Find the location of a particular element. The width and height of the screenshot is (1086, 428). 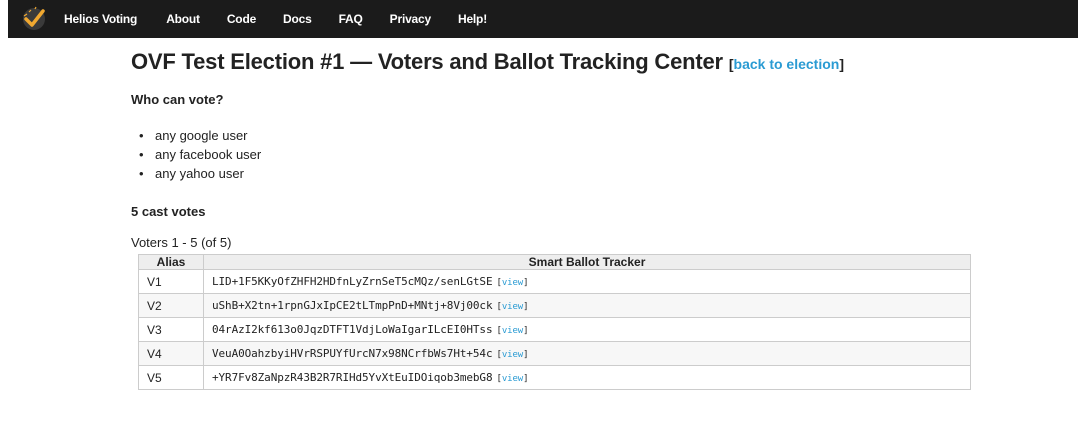

list-item: any facebook user is located at coordinates (565, 154).